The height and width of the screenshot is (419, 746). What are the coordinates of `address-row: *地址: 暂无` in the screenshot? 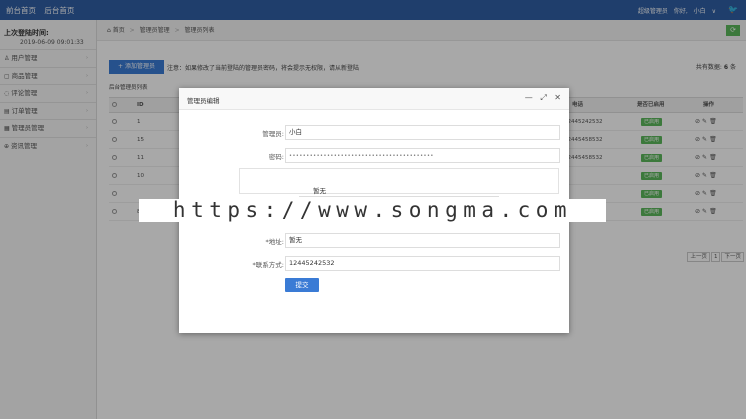 It's located at (374, 240).